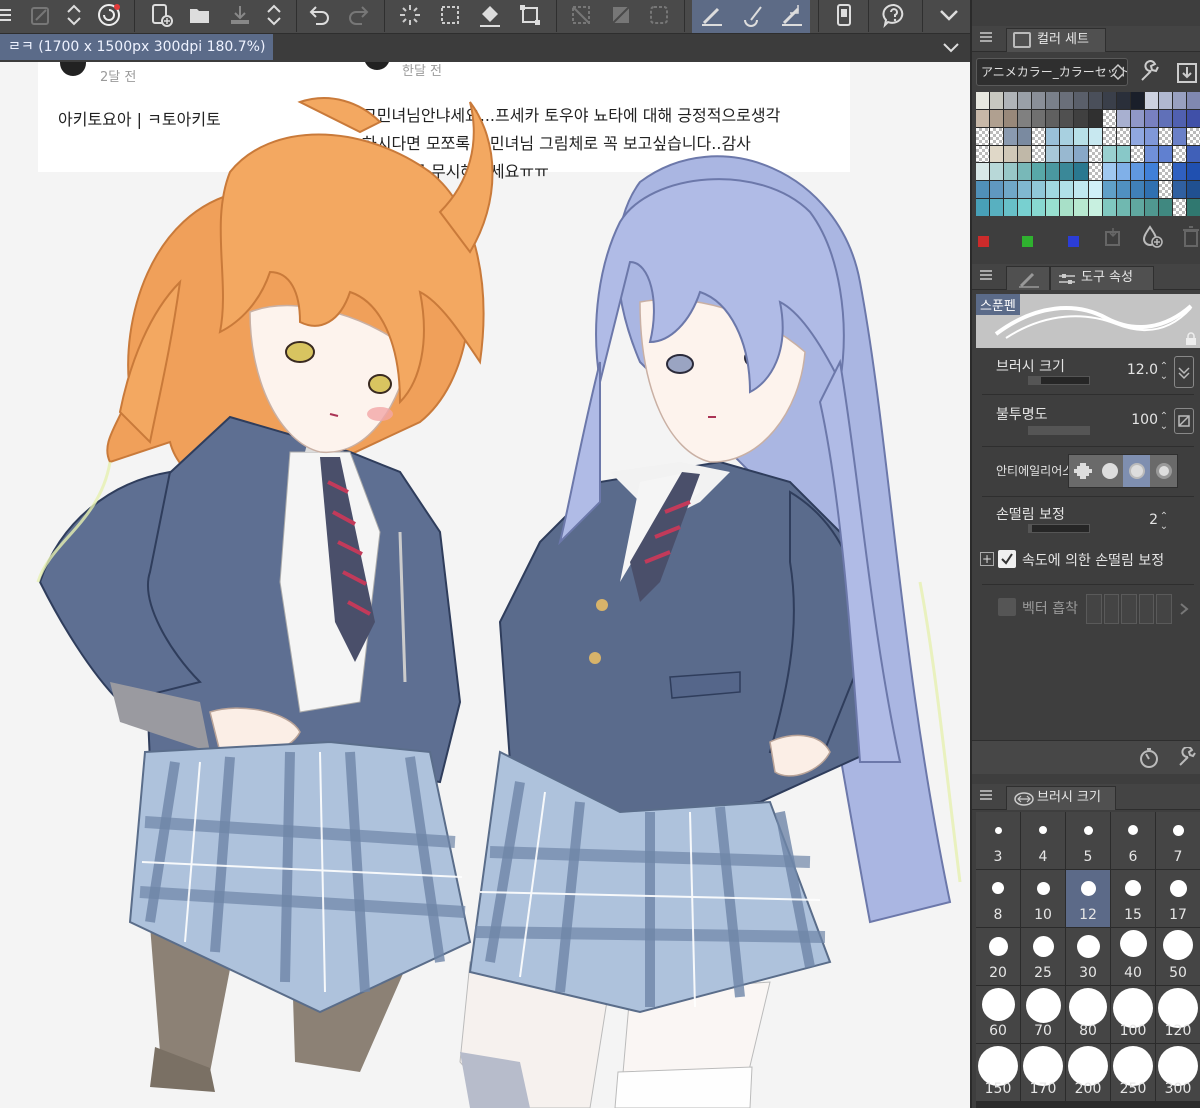  What do you see at coordinates (41, 15) in the screenshot?
I see `eyedropper-settings-icon` at bounding box center [41, 15].